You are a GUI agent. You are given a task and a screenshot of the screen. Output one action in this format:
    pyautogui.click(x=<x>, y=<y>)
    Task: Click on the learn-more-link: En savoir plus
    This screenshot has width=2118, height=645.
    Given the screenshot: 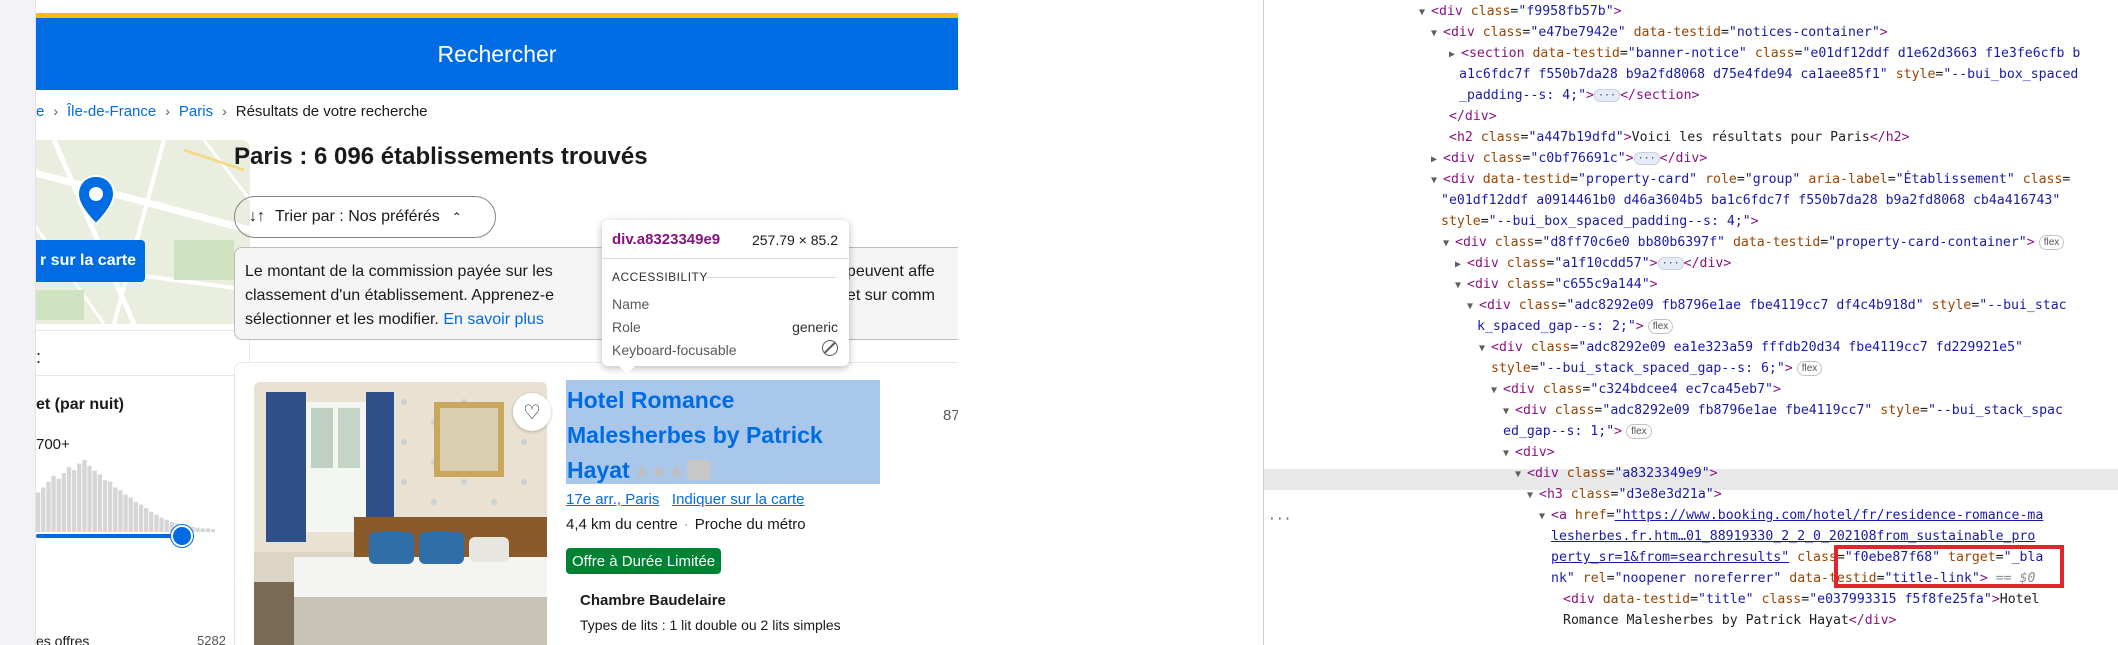 What is the action you would take?
    pyautogui.click(x=493, y=319)
    